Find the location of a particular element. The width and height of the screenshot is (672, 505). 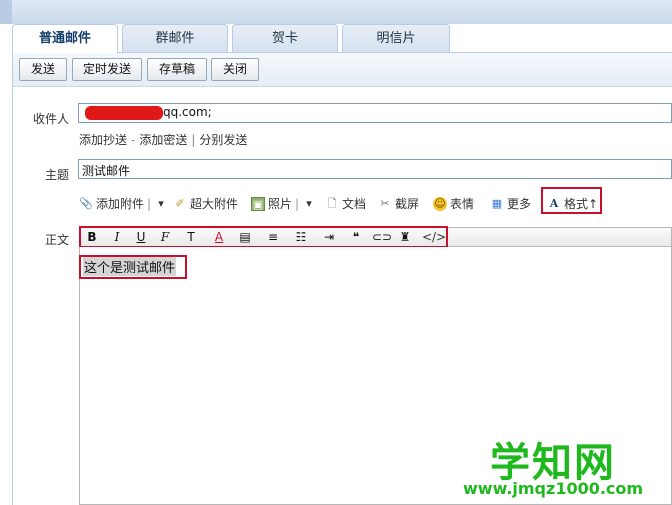

add-bcc-link: 添加密送 is located at coordinates (163, 140).